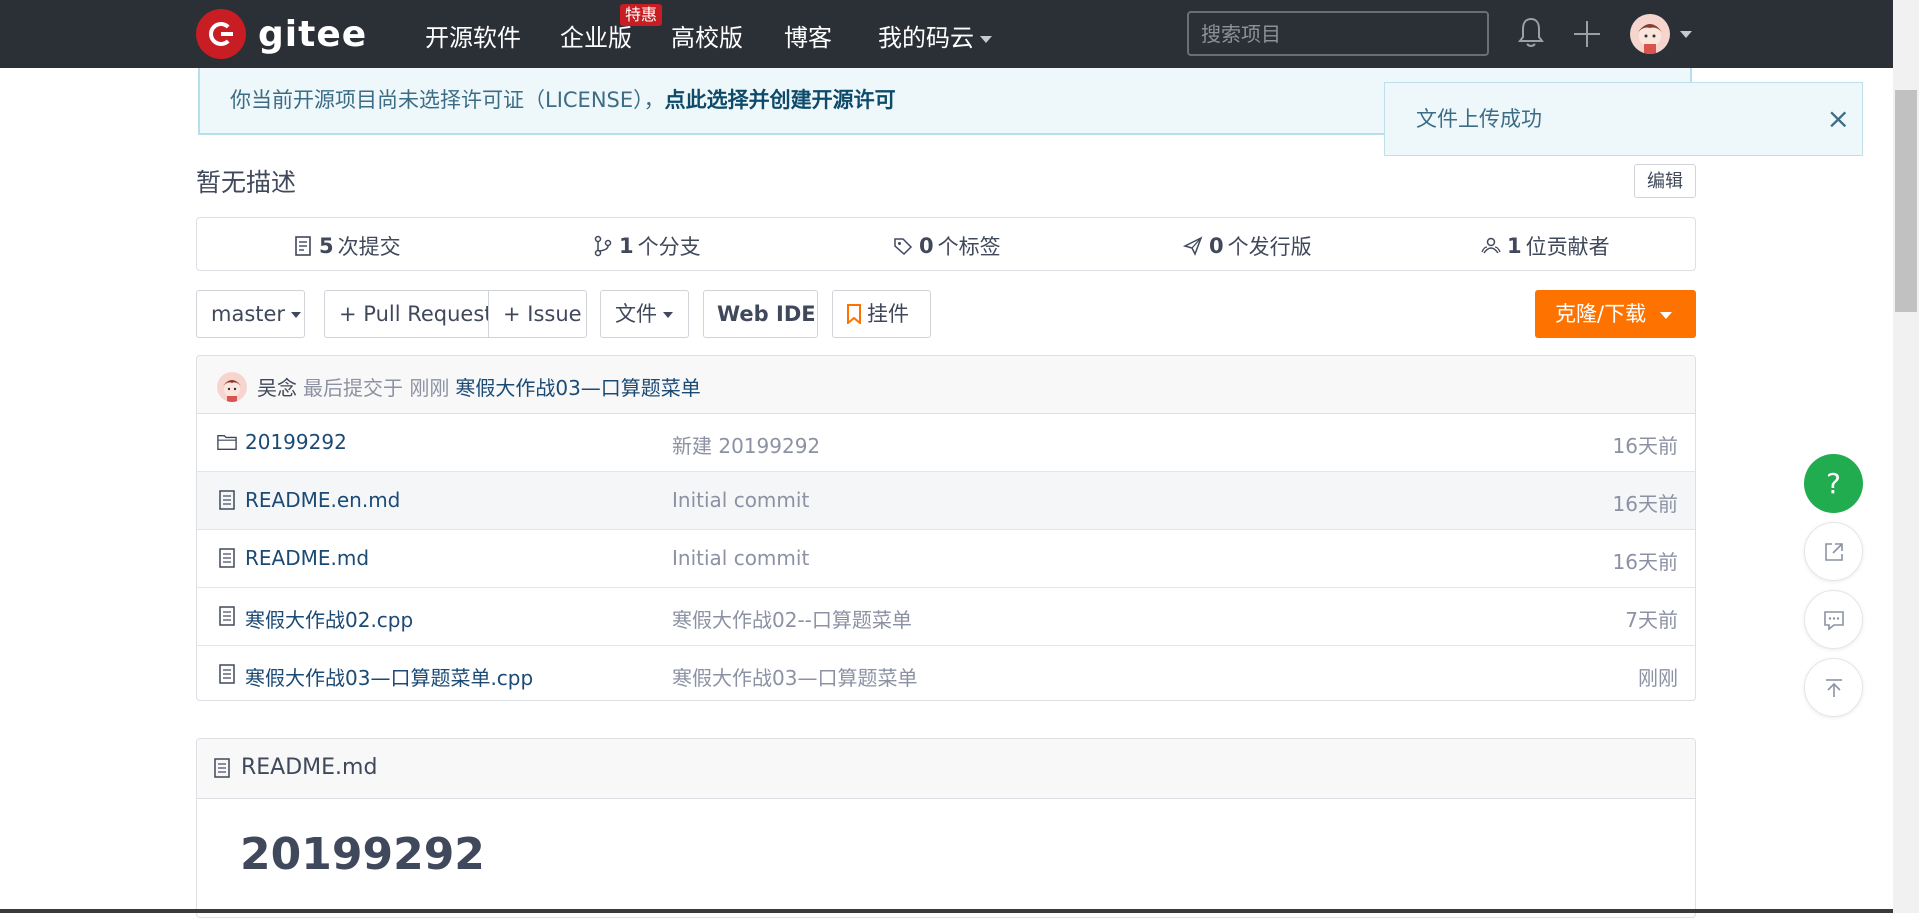 The image size is (1919, 918). What do you see at coordinates (408, 314) in the screenshot?
I see `pull-request-button: + Pull Request` at bounding box center [408, 314].